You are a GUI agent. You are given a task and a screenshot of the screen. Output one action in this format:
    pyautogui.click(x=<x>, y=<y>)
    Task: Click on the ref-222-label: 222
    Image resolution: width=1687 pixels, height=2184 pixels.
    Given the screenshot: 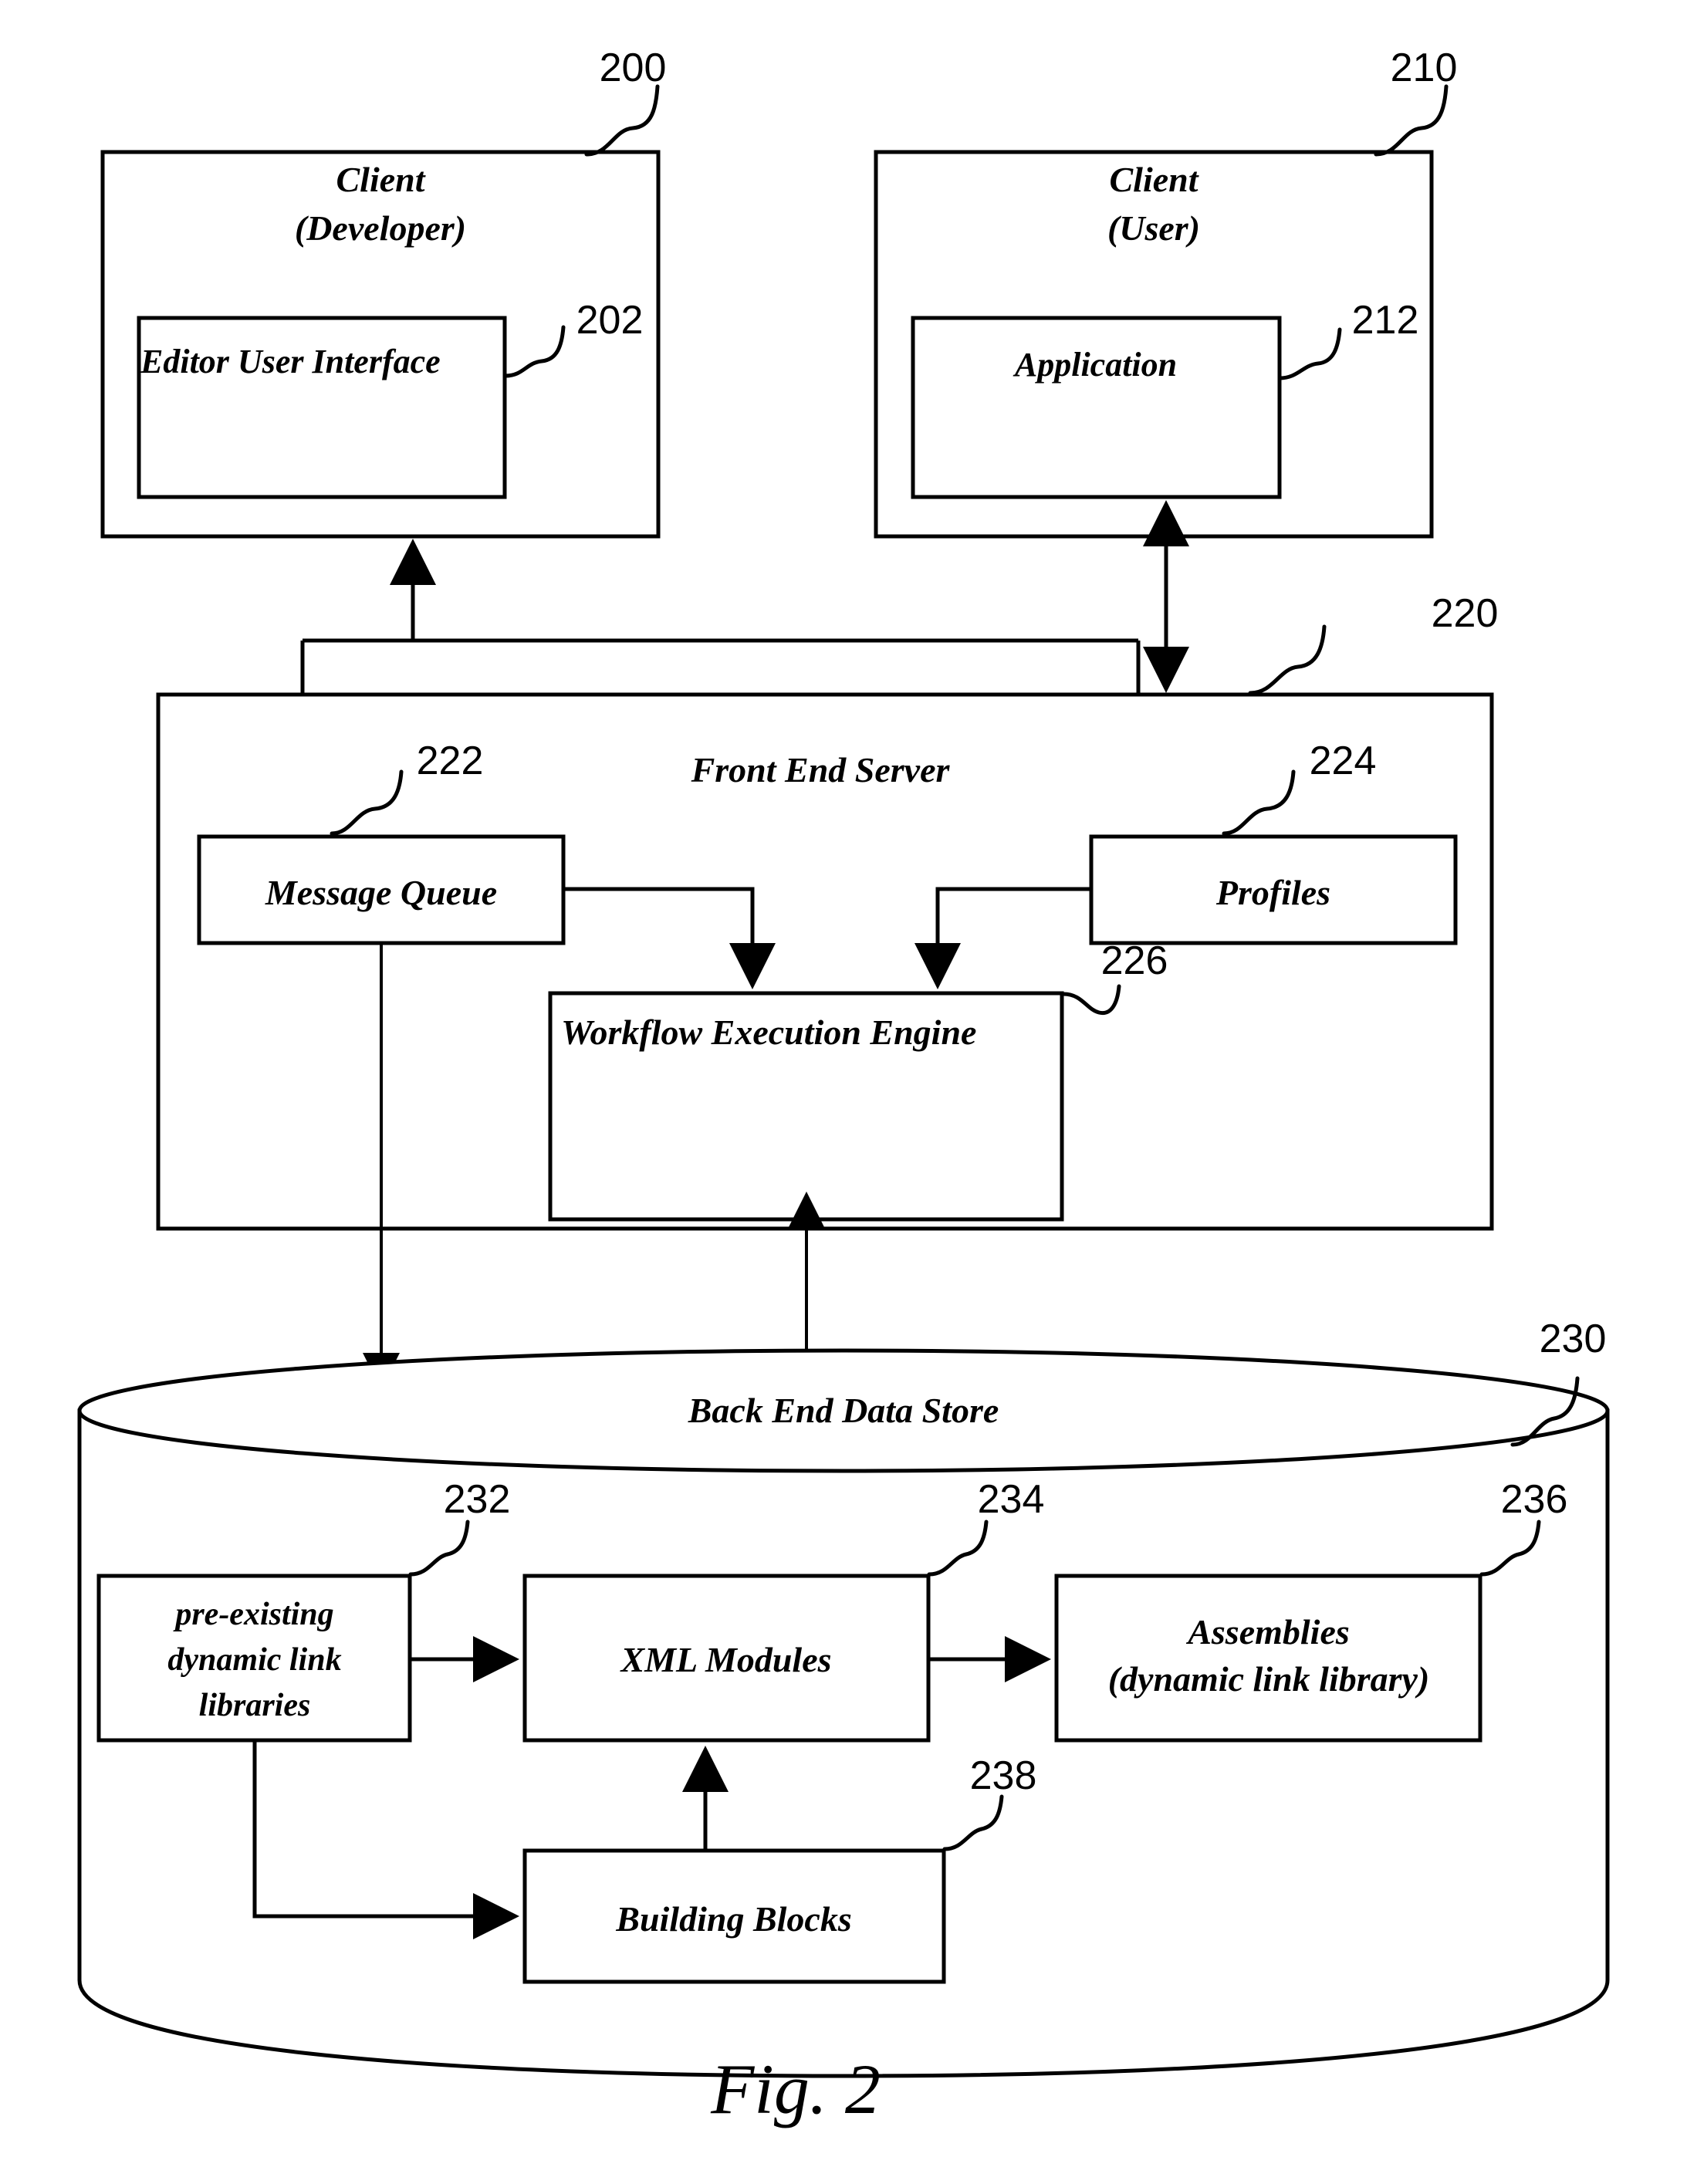 What is the action you would take?
    pyautogui.click(x=451, y=761)
    